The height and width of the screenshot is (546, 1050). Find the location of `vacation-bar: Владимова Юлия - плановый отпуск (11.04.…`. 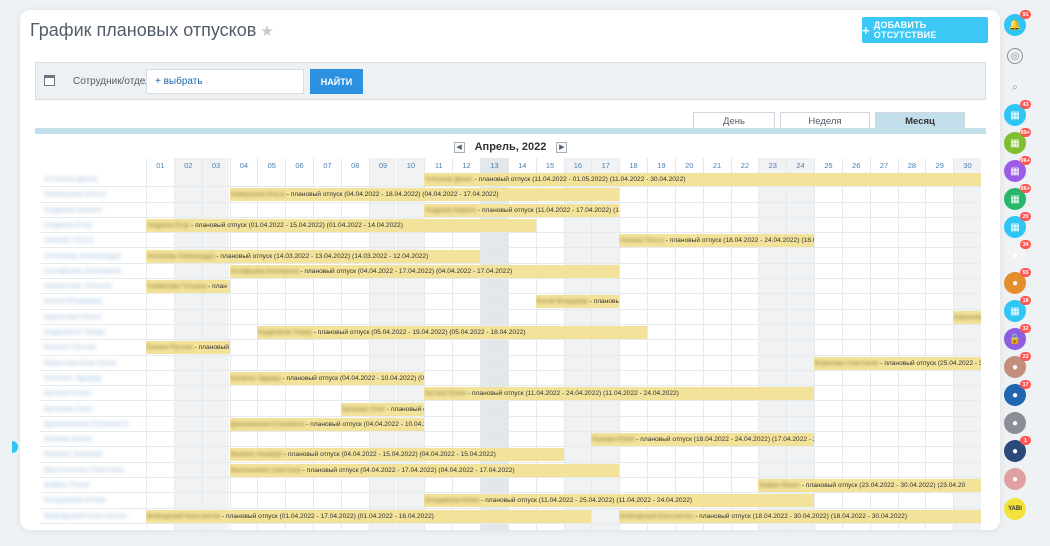

vacation-bar: Владимова Юлия - плановый отпуск (11.04.… is located at coordinates (619, 501).